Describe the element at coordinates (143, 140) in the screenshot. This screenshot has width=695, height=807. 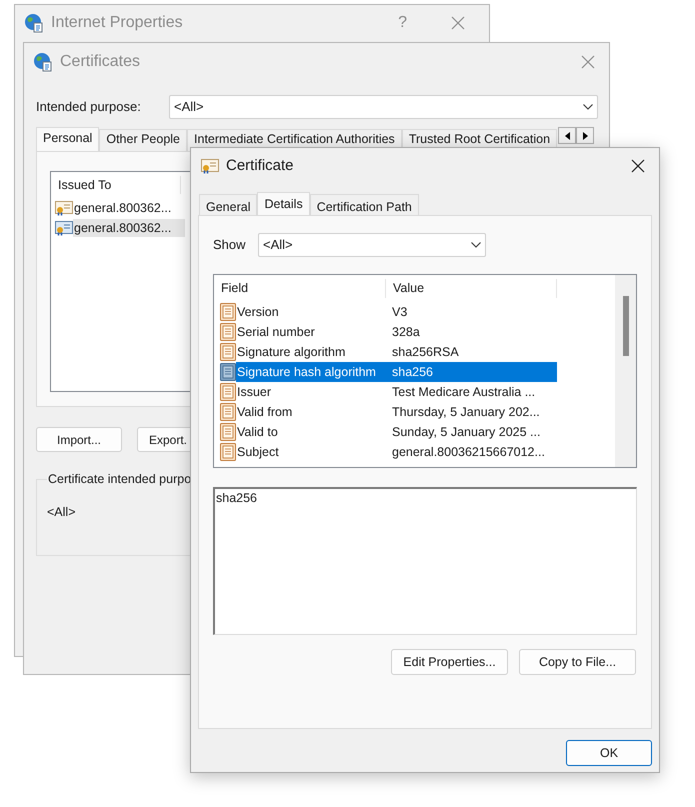
I see `tab: Other People` at that location.